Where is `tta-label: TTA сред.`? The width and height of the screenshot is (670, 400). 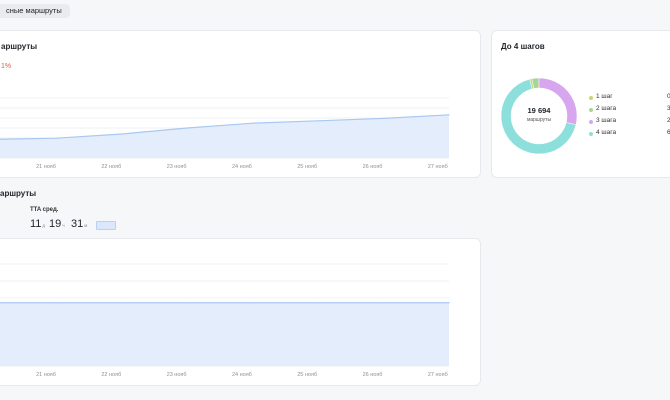
tta-label: TTA сред. is located at coordinates (44, 210).